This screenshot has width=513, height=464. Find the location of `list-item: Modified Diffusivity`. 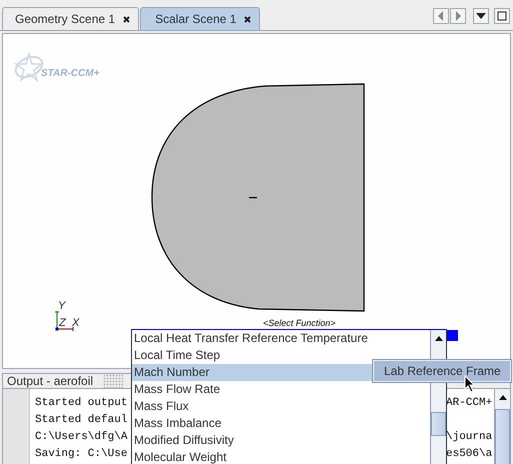

list-item: Modified Diffusivity is located at coordinates (281, 440).